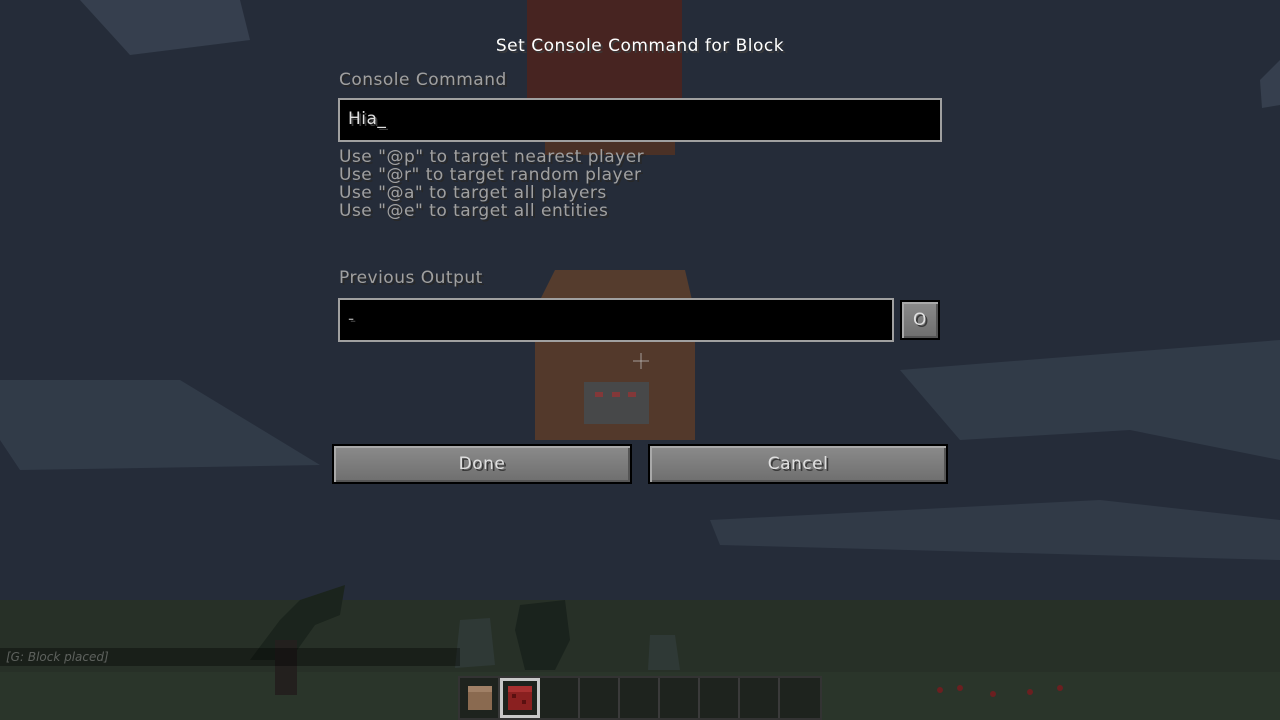 The width and height of the screenshot is (1280, 720). What do you see at coordinates (482, 464) in the screenshot?
I see `done-button: Done` at bounding box center [482, 464].